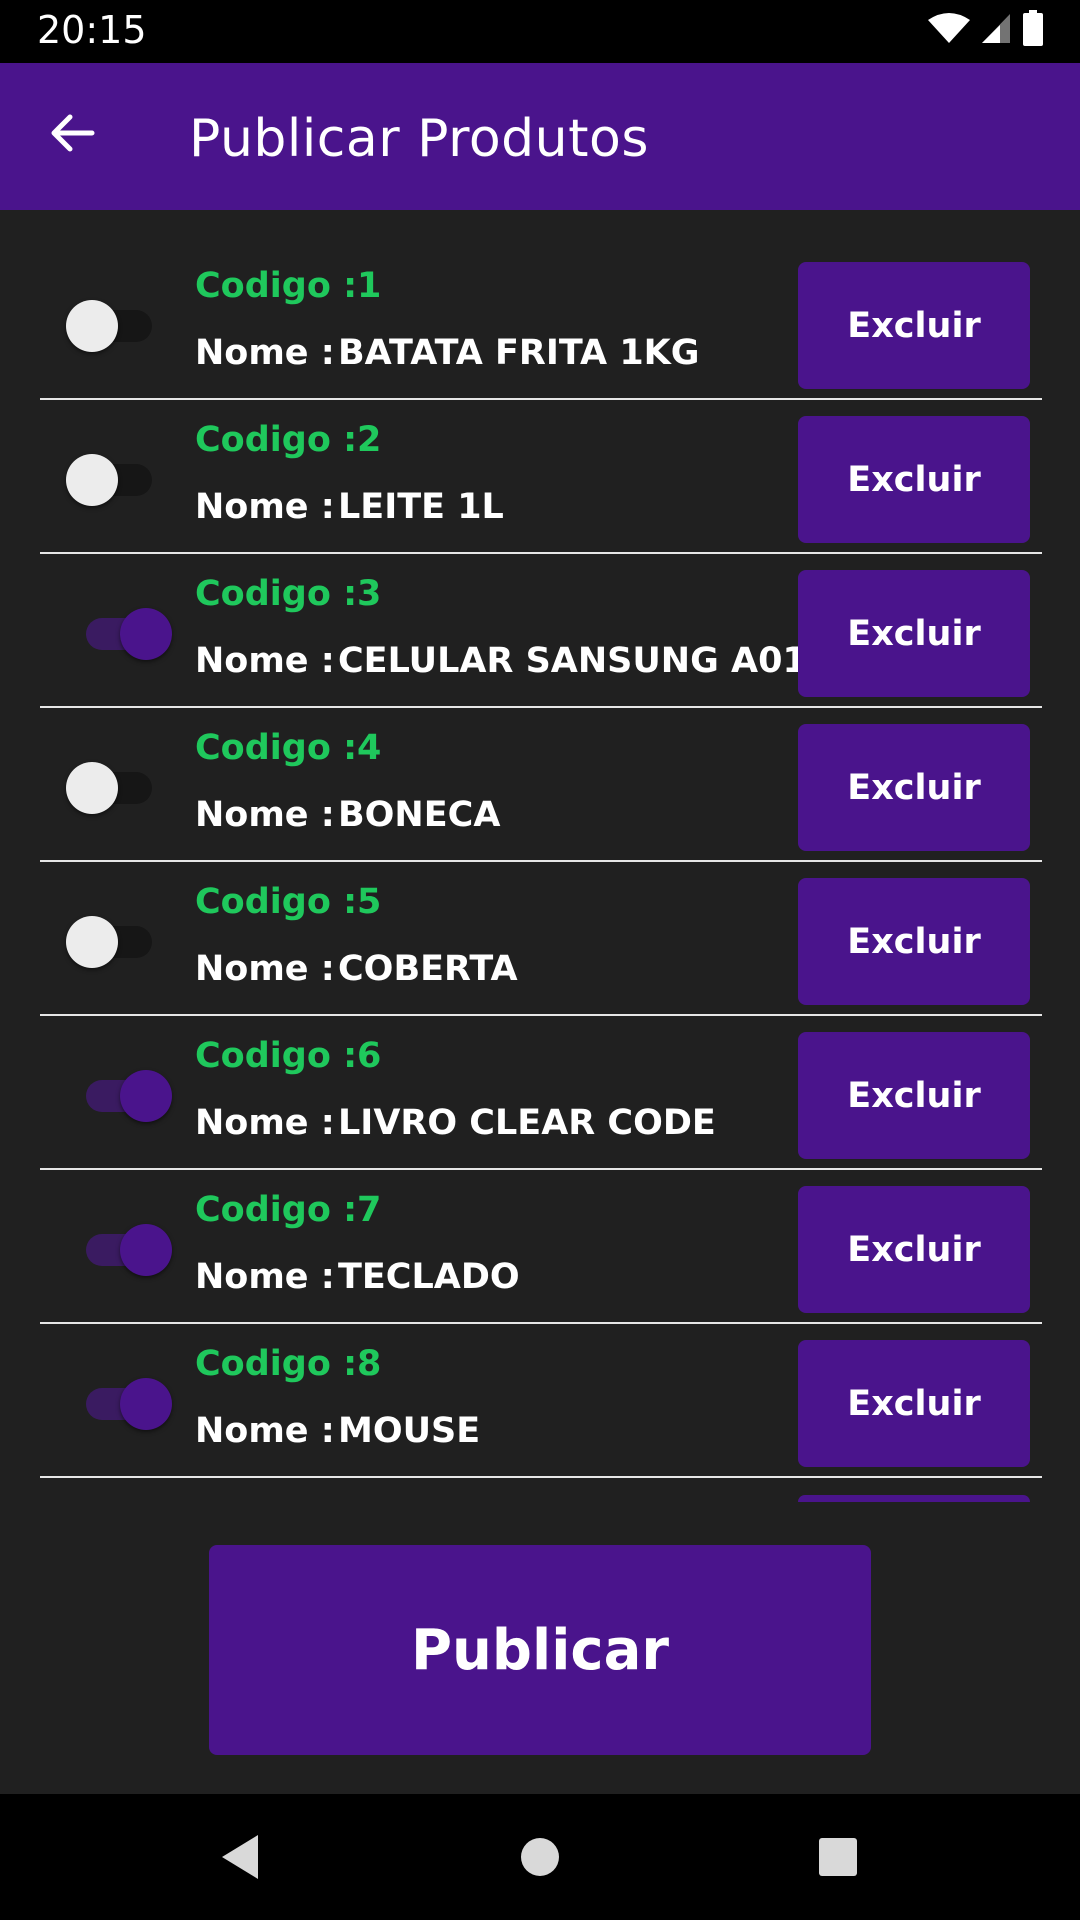  Describe the element at coordinates (541, 323) in the screenshot. I see `product-row: Codigo :1 Nome : BATATA FRITA 1KG Excluir` at that location.